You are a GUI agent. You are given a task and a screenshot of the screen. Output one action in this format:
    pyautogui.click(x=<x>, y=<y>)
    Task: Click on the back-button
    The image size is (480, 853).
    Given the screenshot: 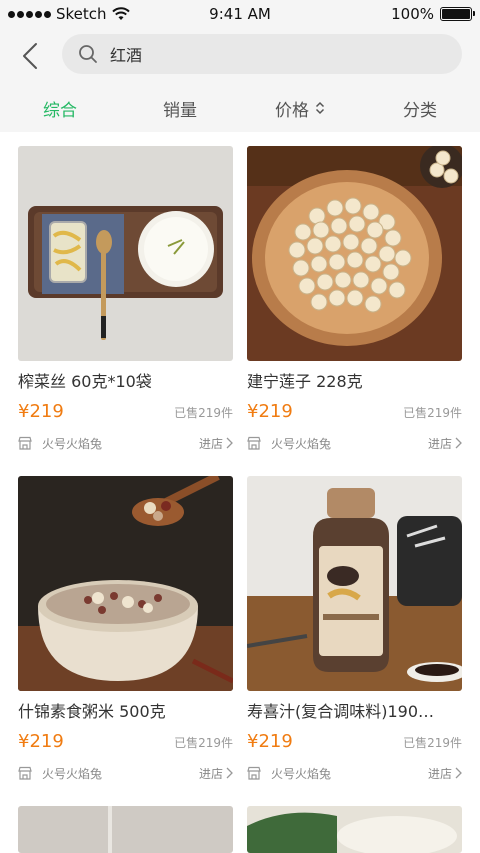 What is the action you would take?
    pyautogui.click(x=30, y=56)
    